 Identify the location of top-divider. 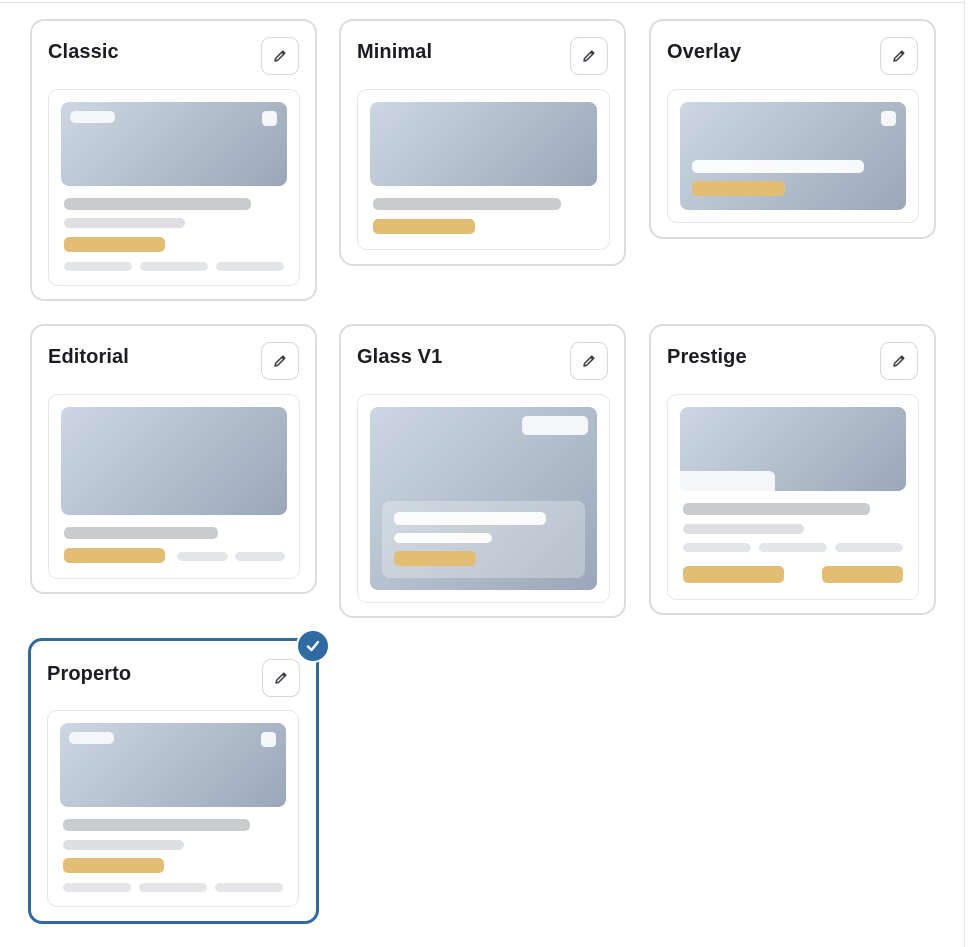
(482, 2).